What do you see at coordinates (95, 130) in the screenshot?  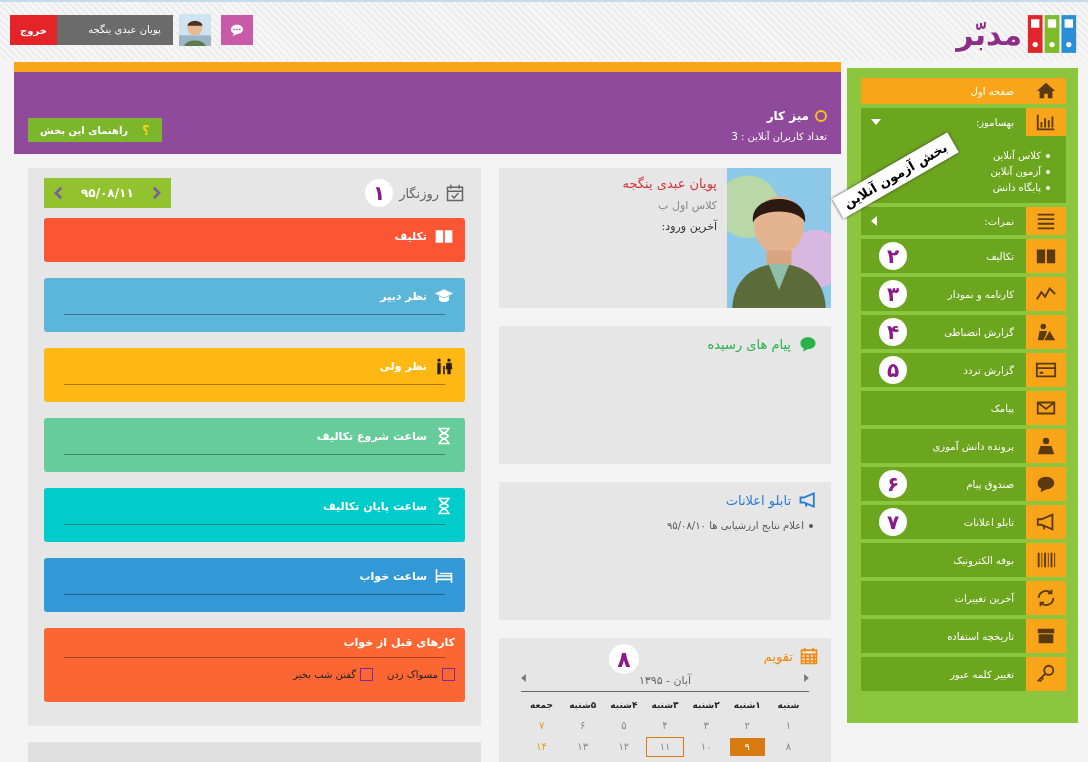 I see `help-button: ؟ راهنمای این بخش` at bounding box center [95, 130].